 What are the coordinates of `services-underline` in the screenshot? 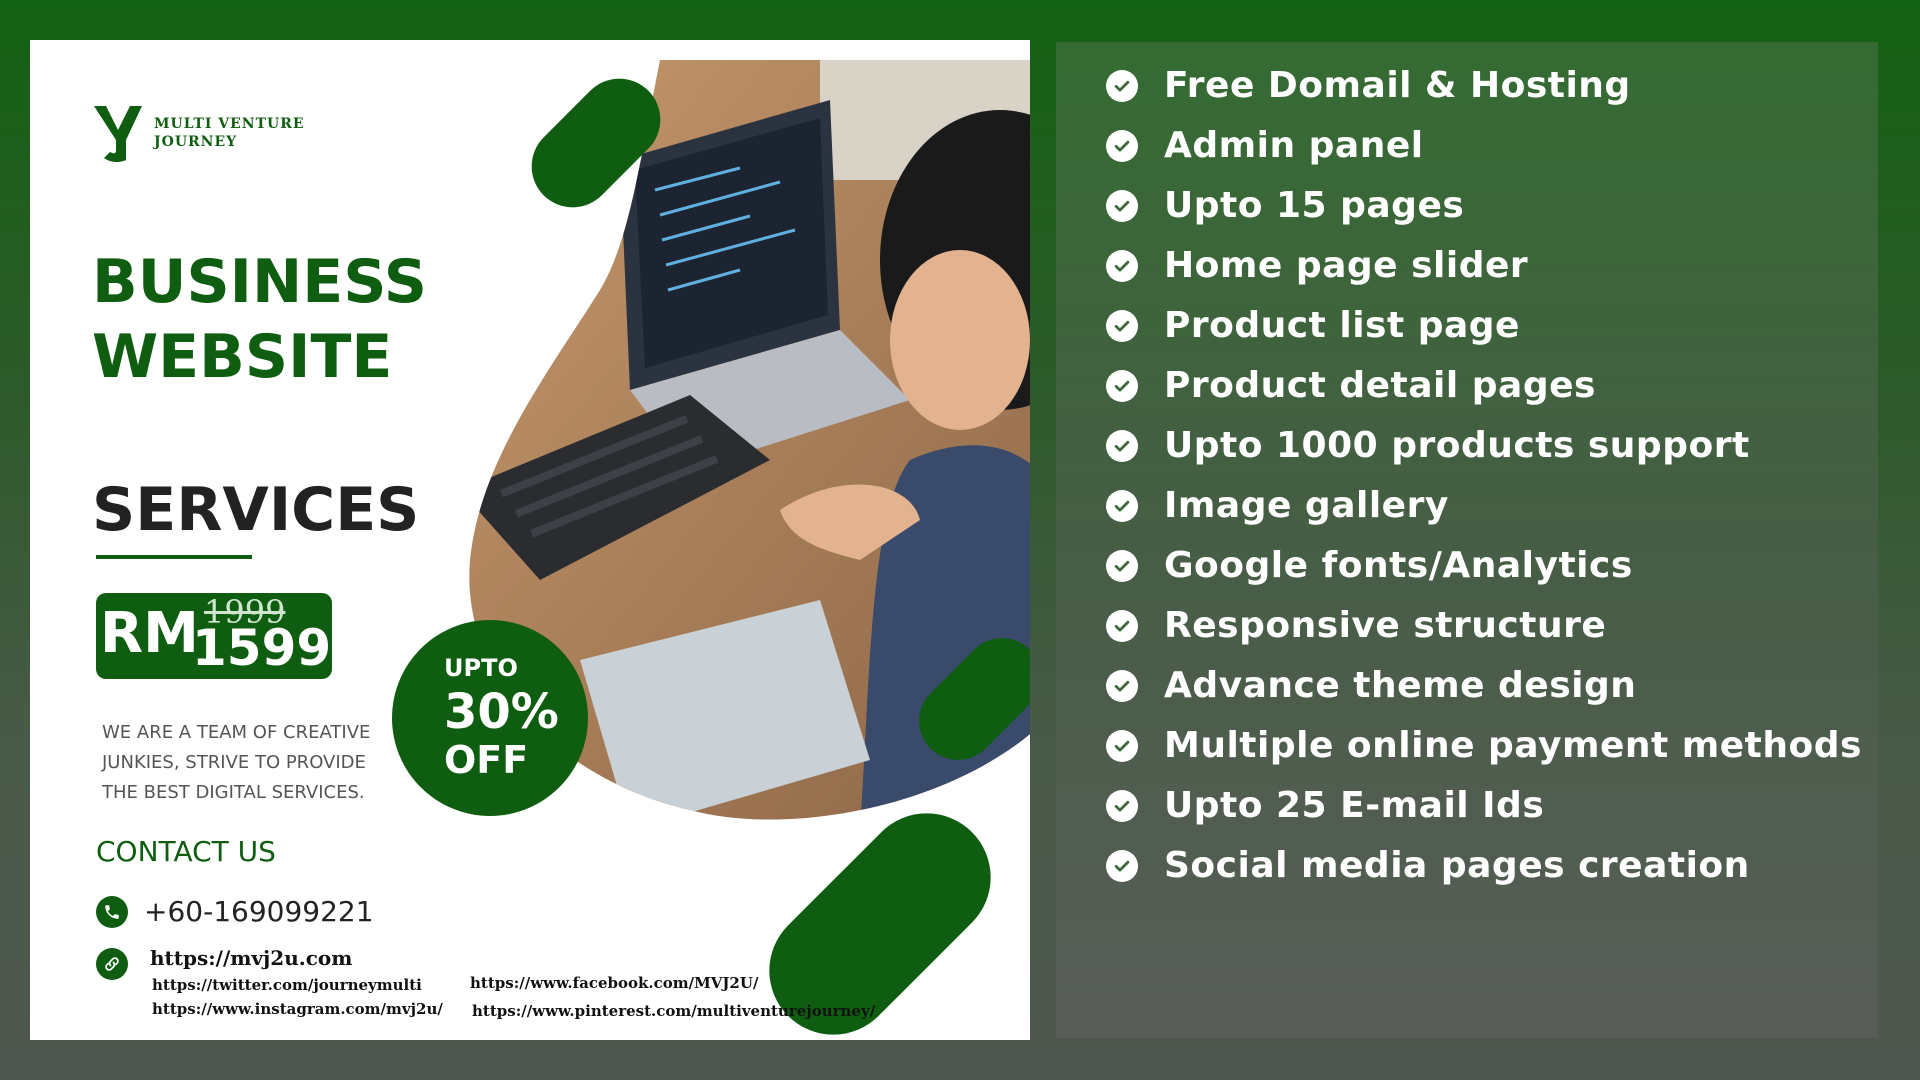 It's located at (174, 557).